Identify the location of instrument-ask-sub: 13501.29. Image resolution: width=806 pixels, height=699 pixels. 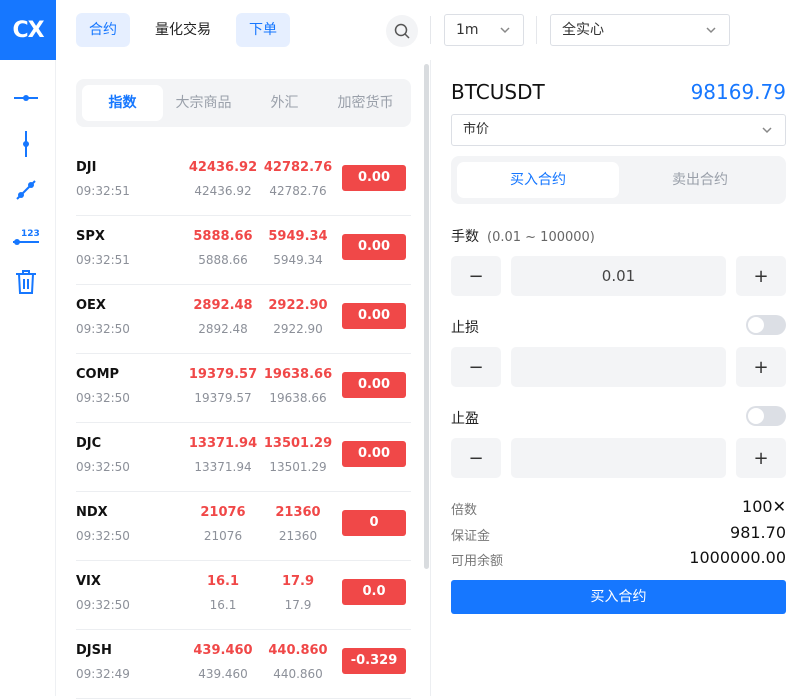
(298, 467).